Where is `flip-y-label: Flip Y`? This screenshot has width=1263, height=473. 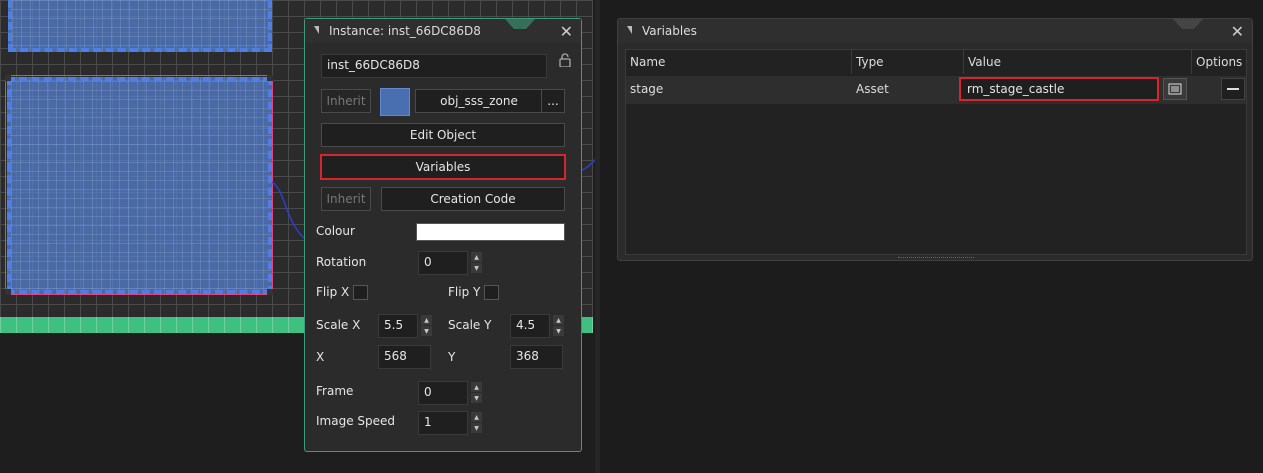
flip-y-label: Flip Y is located at coordinates (464, 292).